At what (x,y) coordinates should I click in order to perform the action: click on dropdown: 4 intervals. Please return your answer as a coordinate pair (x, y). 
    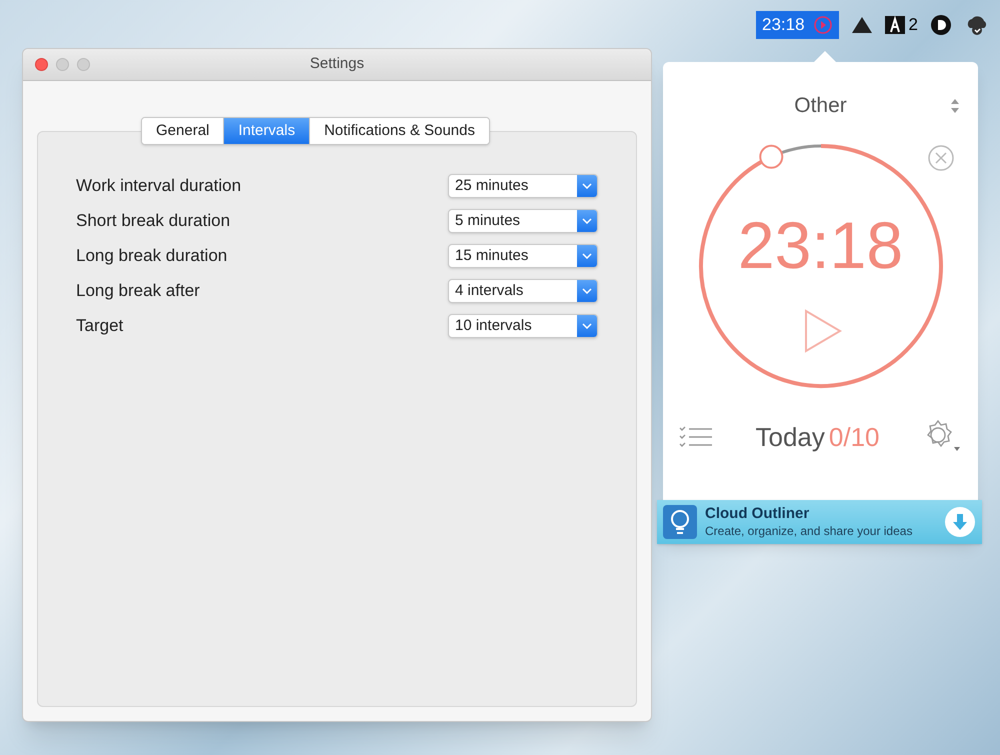
    Looking at the image, I should click on (523, 291).